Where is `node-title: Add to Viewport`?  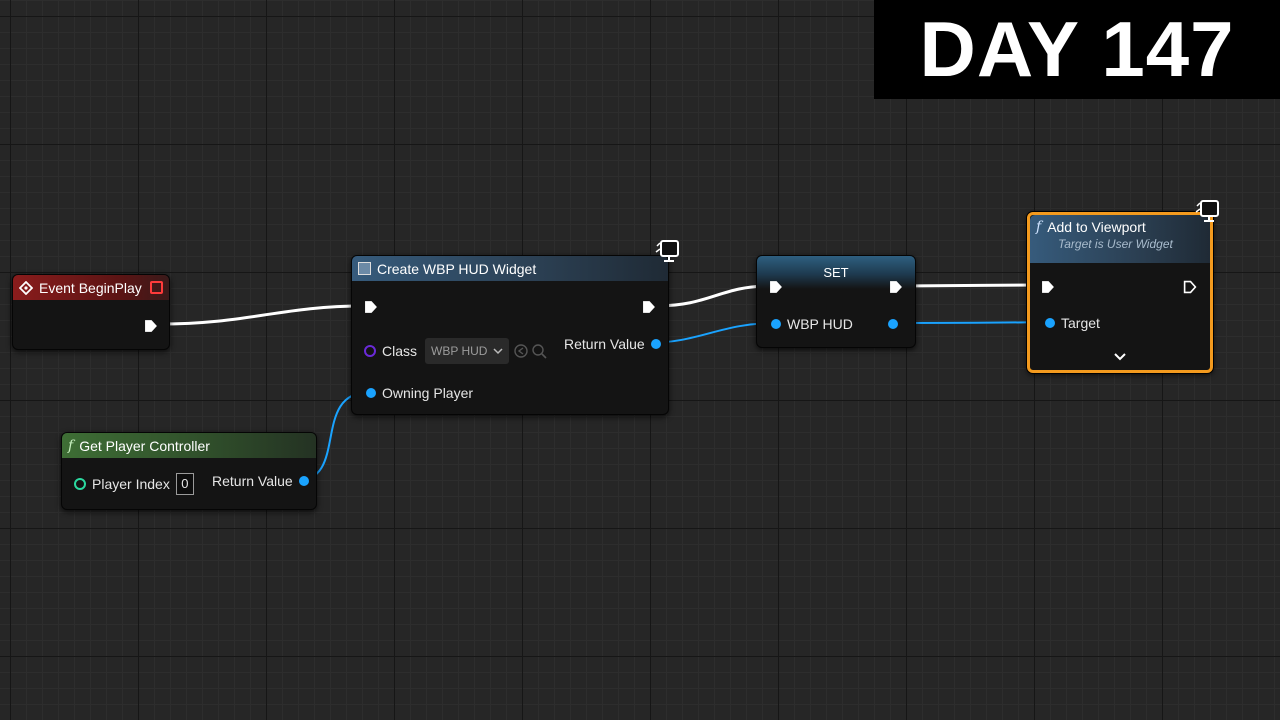
node-title: Add to Viewport is located at coordinates (1096, 227).